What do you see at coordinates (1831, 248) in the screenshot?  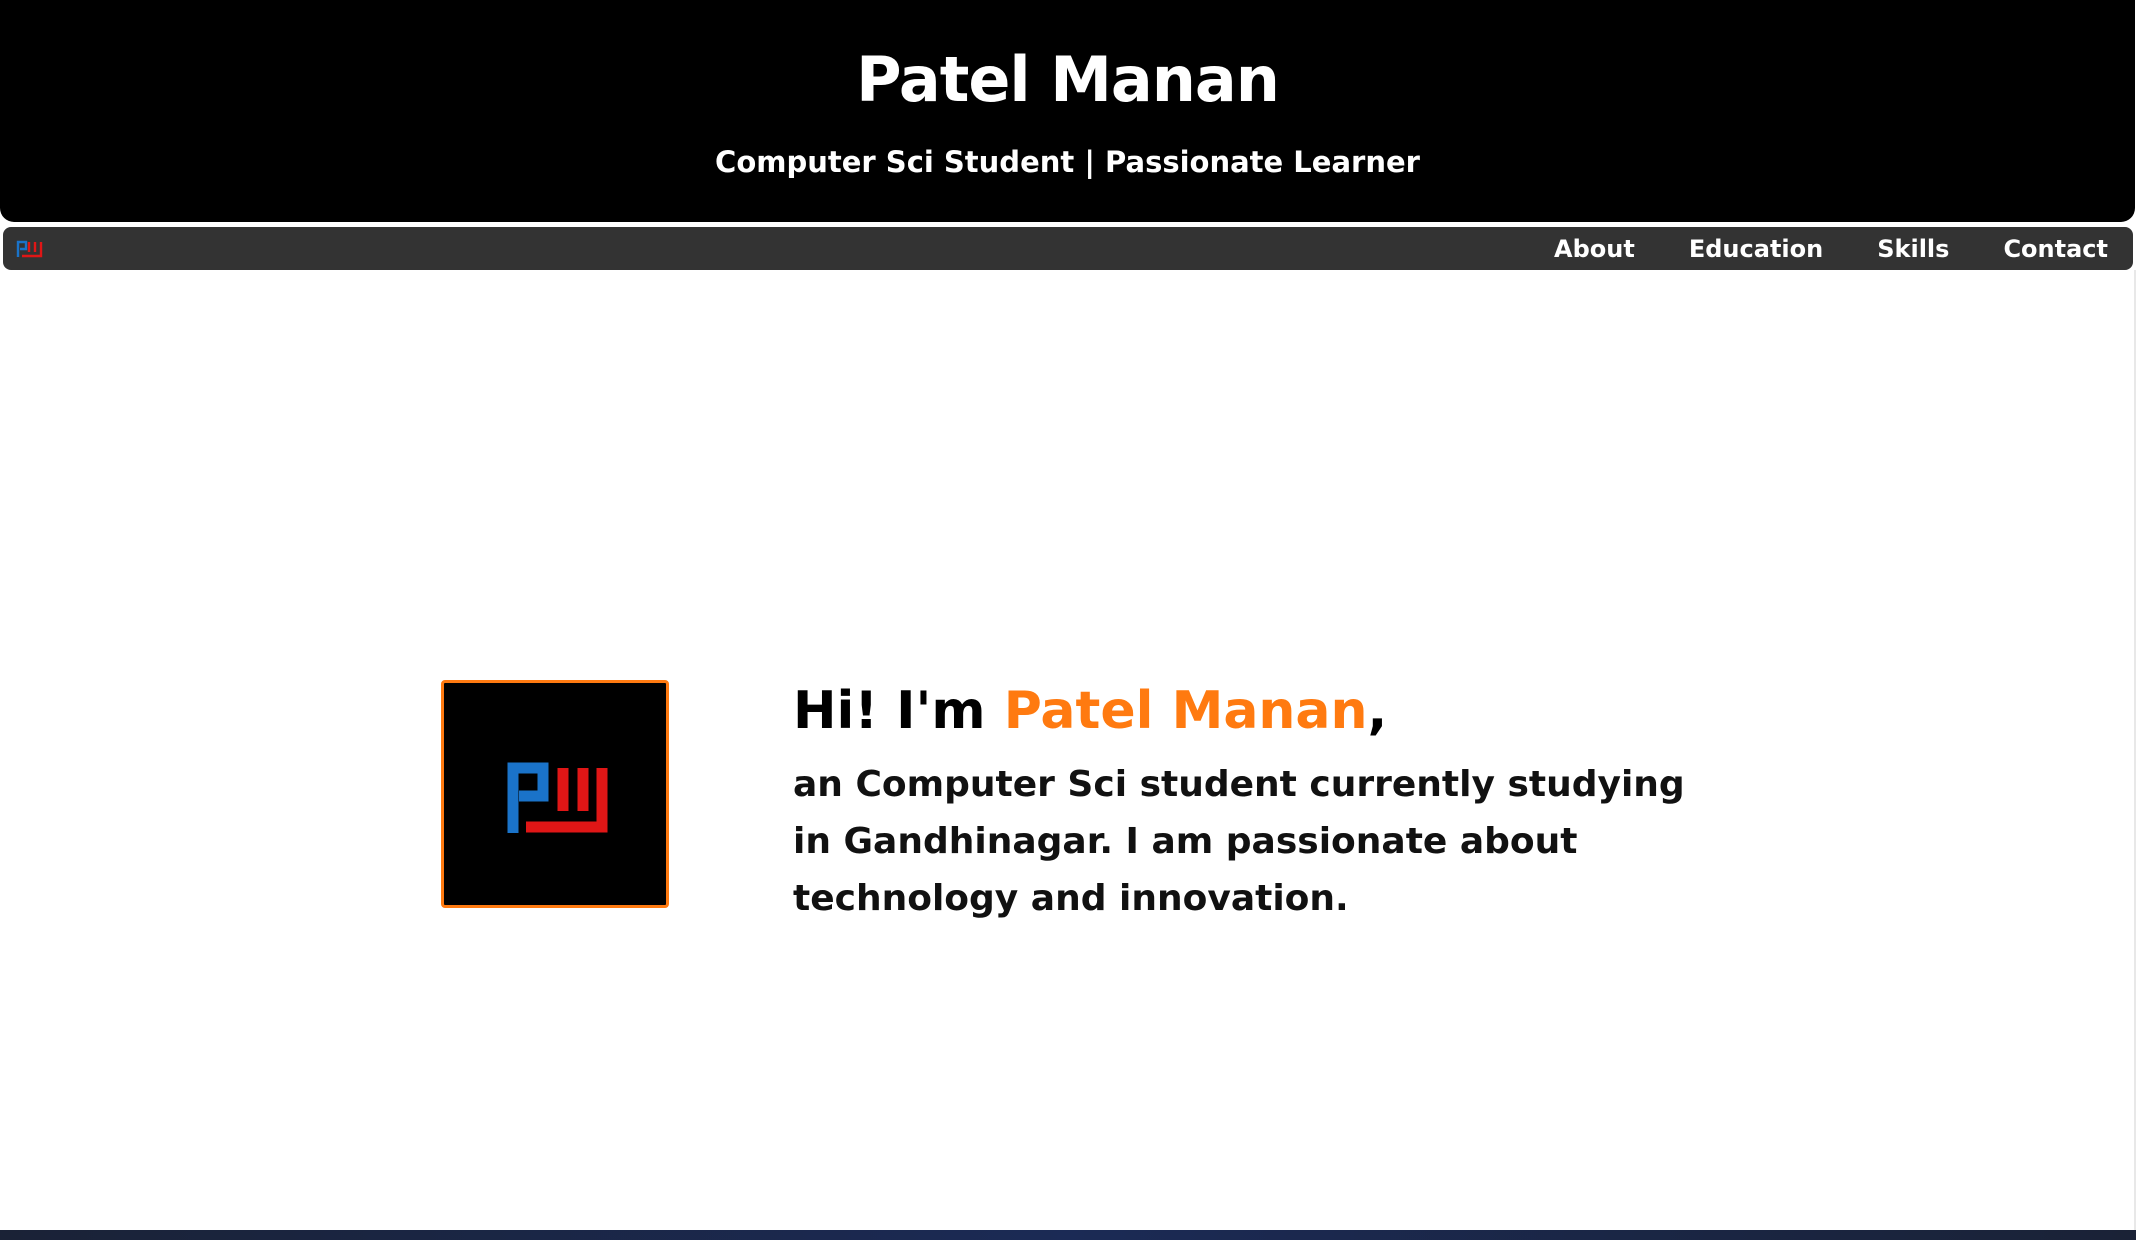 I see `nav-links: About Education Skills Contact` at bounding box center [1831, 248].